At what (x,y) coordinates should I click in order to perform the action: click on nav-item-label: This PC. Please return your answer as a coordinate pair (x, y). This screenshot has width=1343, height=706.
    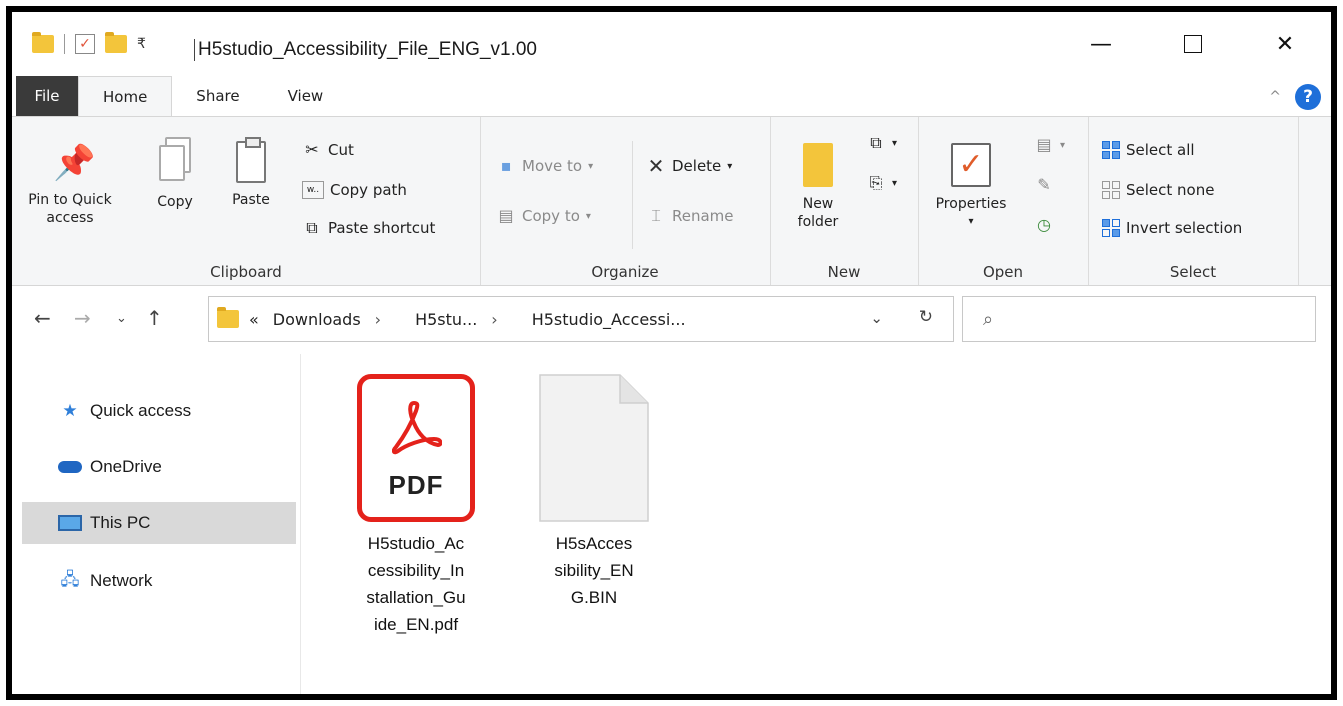
    Looking at the image, I should click on (120, 522).